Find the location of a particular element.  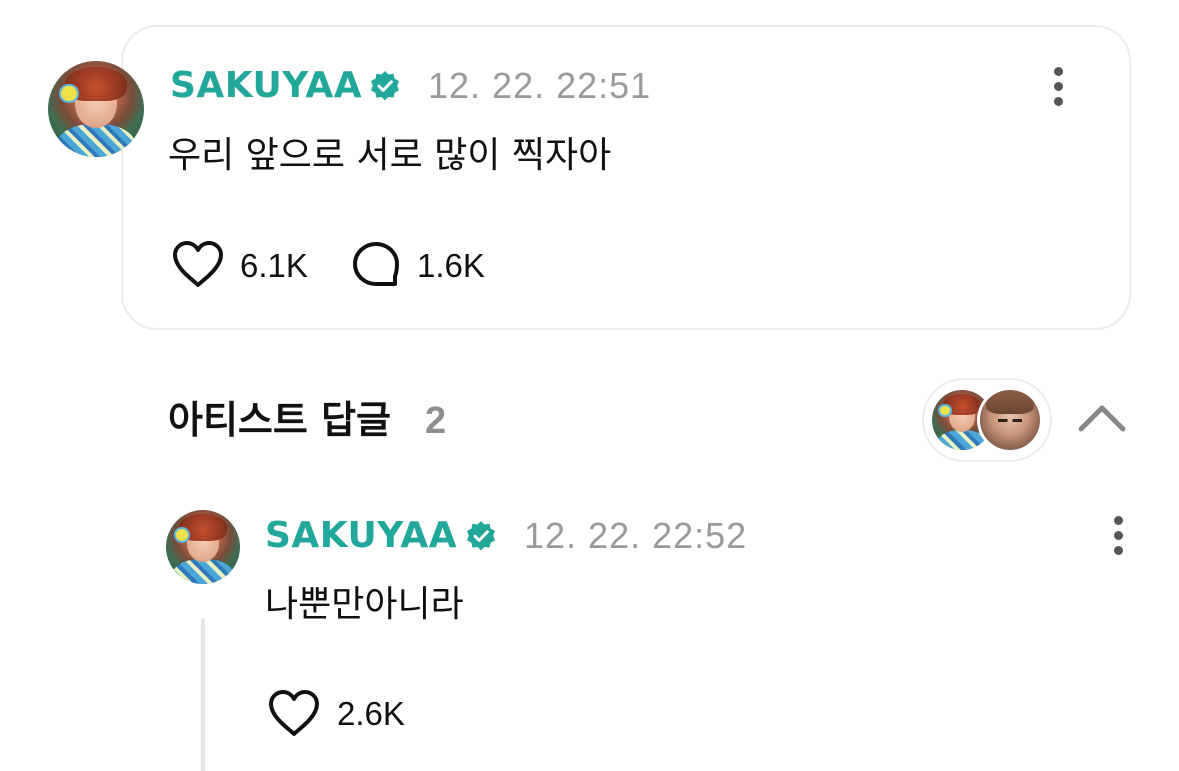

post-author-avatar is located at coordinates (96, 109).